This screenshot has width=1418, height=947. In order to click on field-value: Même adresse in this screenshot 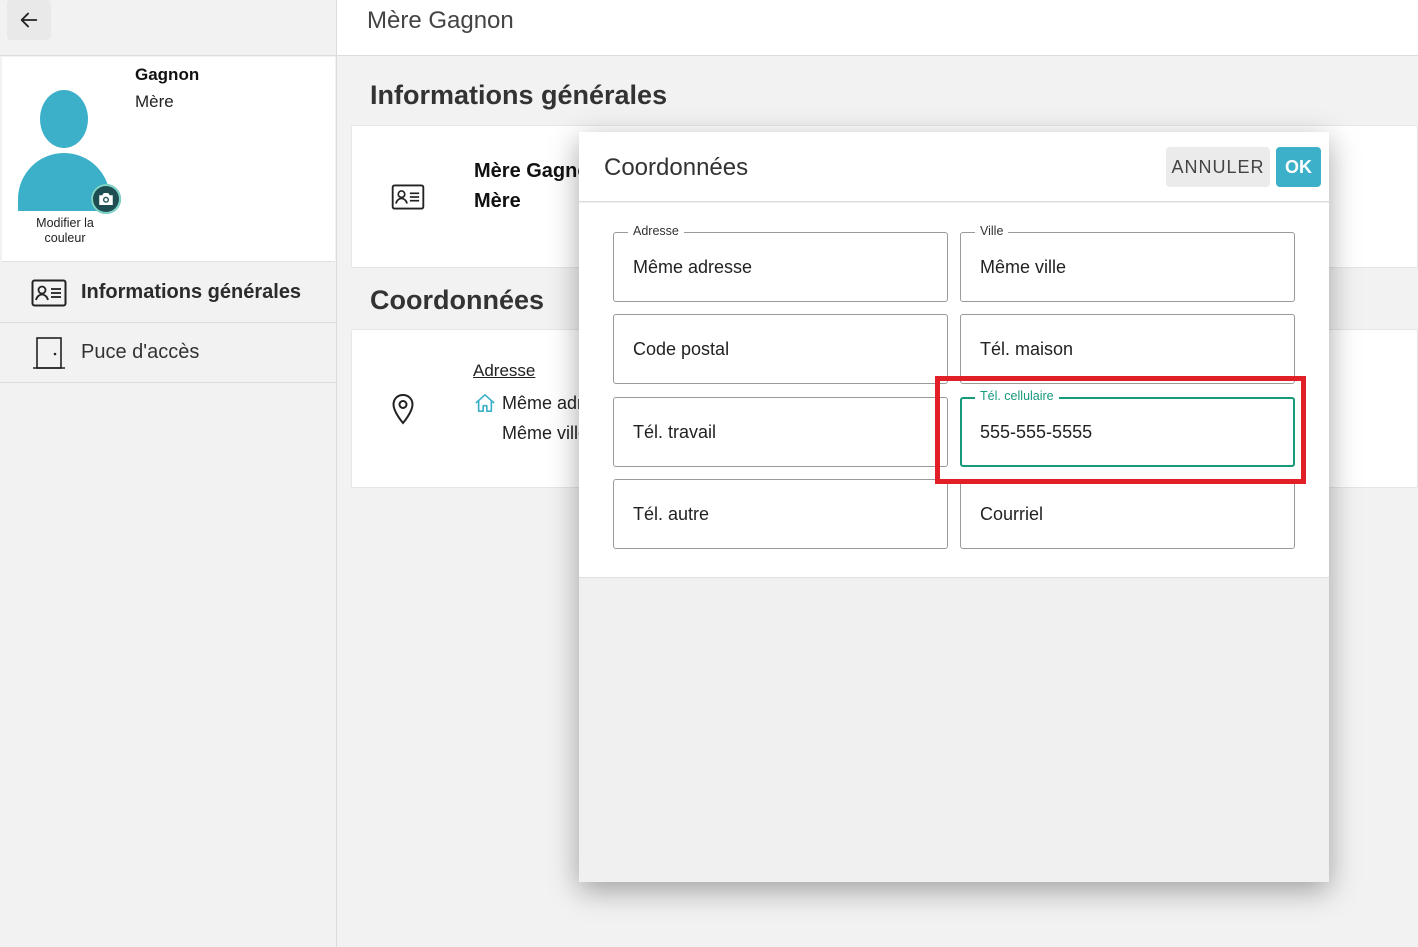, I will do `click(693, 267)`.